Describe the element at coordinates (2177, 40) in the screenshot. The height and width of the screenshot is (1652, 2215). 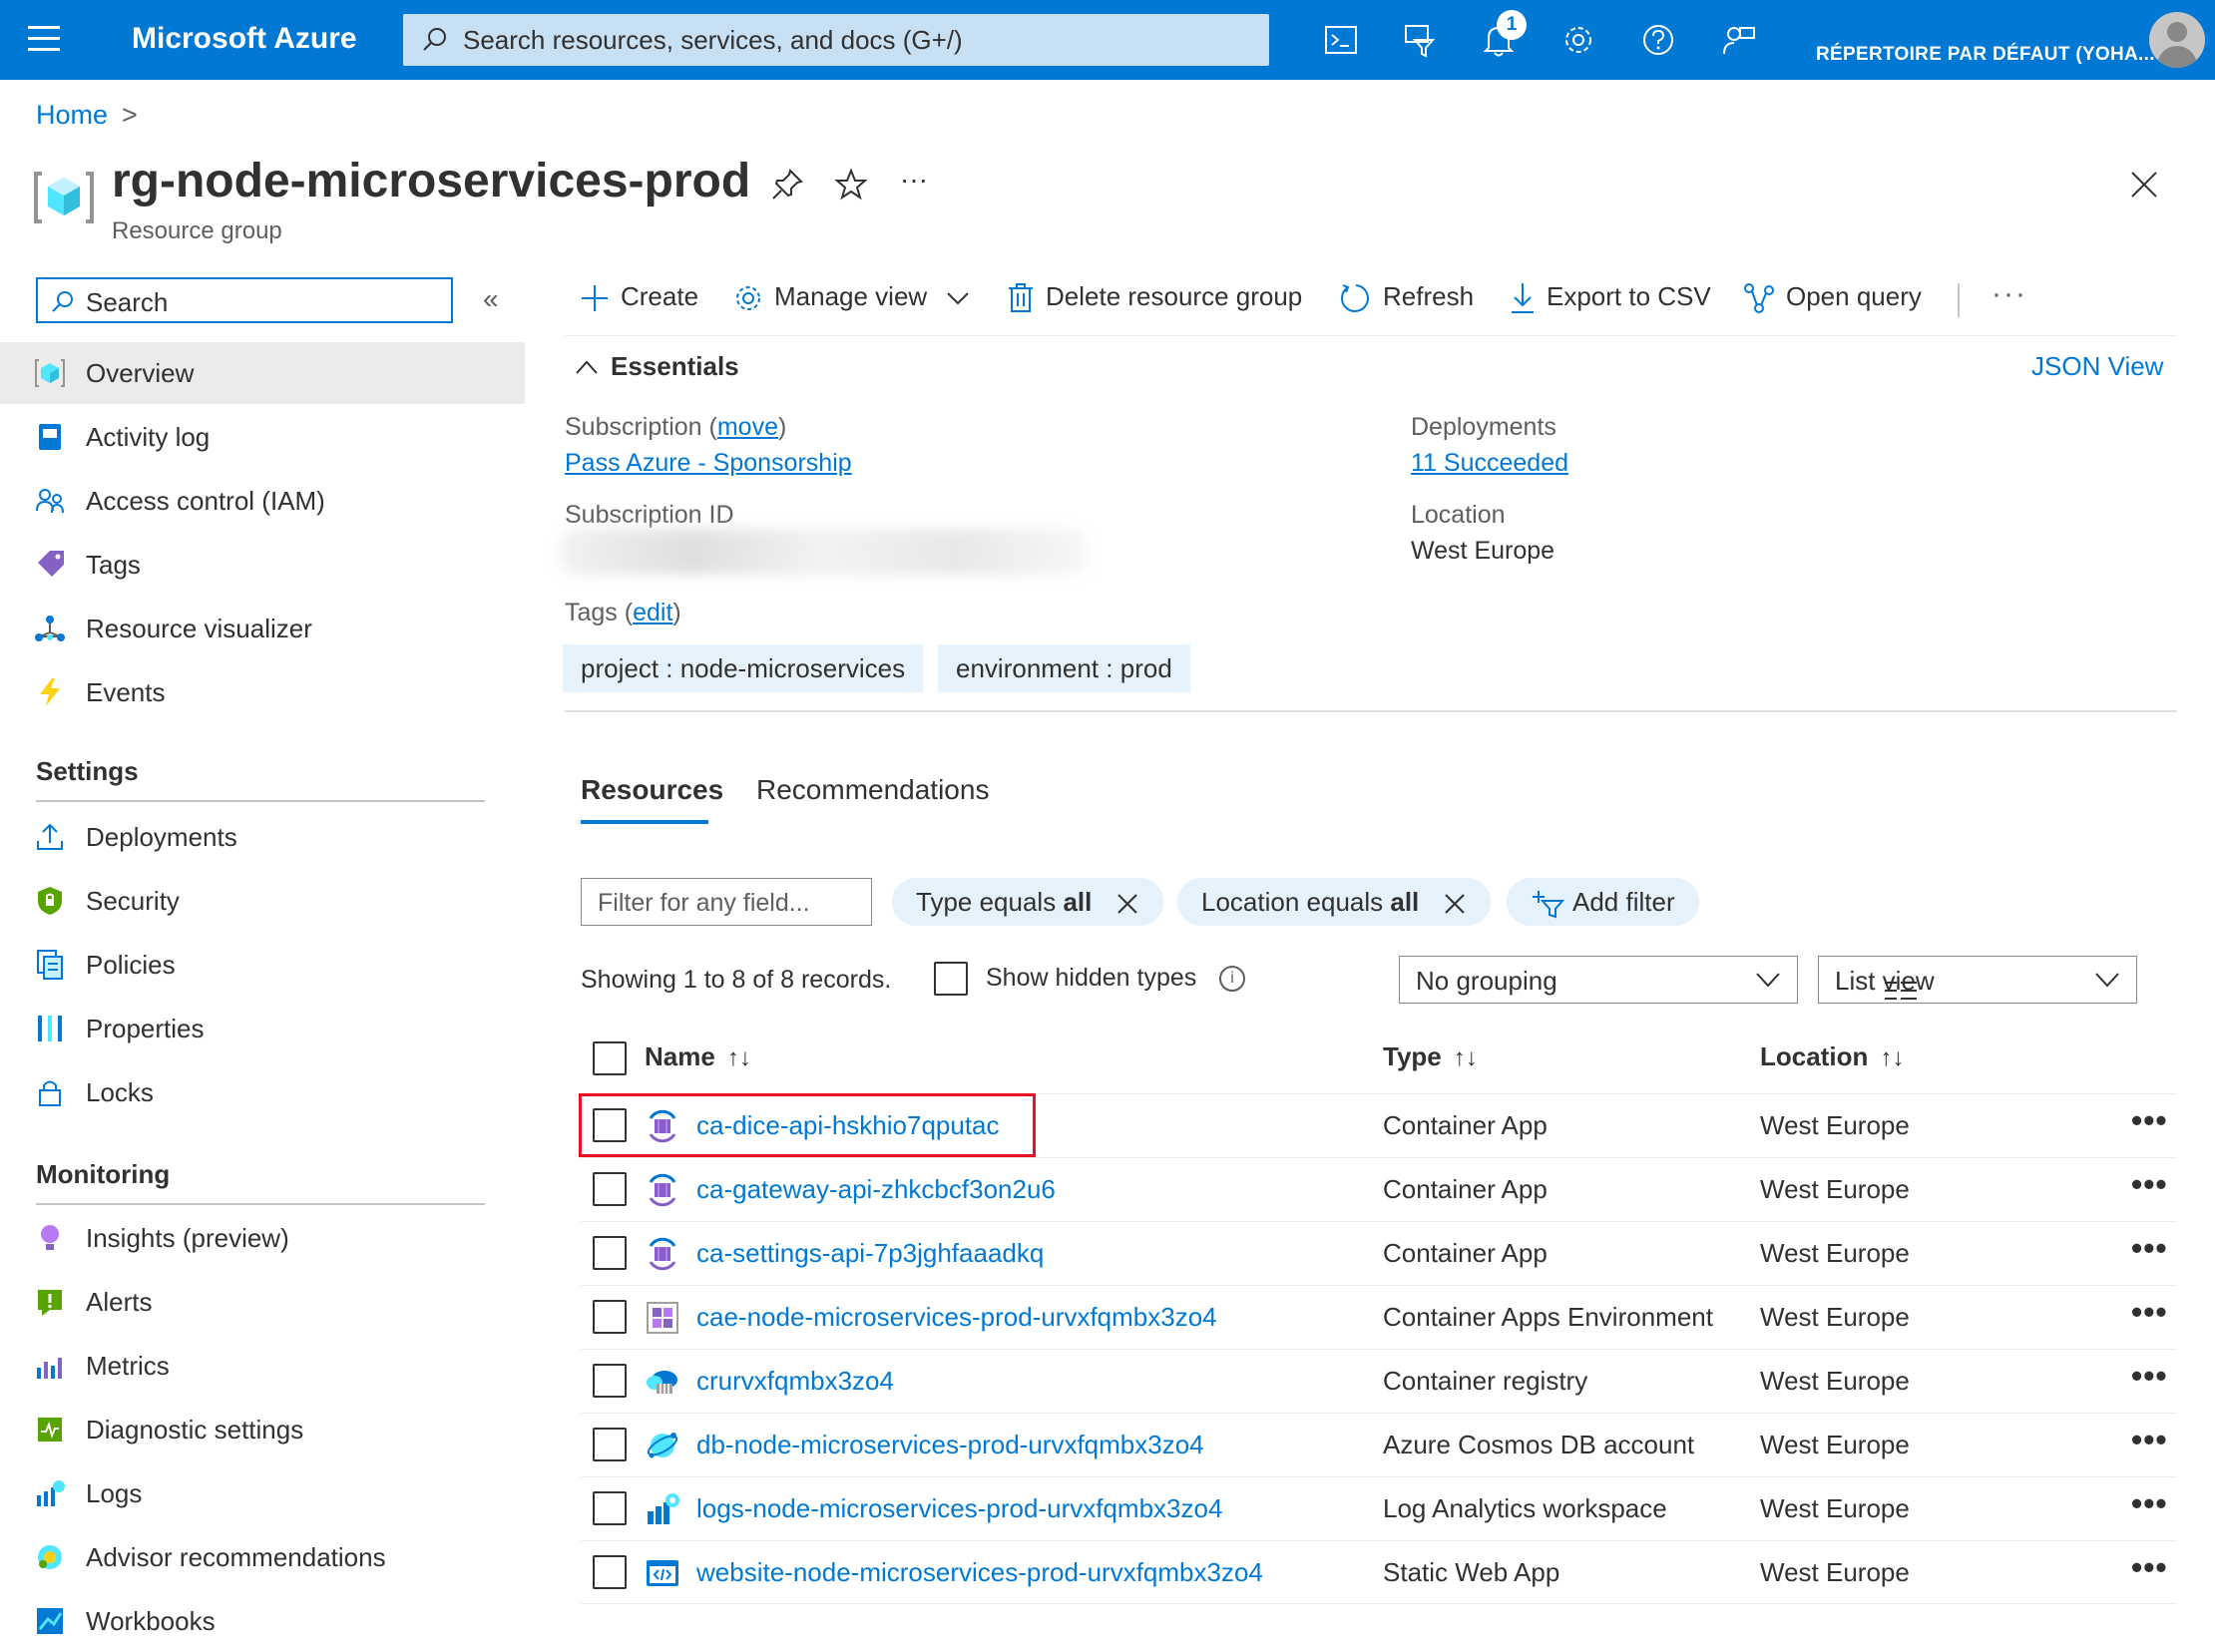
I see `avatar` at that location.